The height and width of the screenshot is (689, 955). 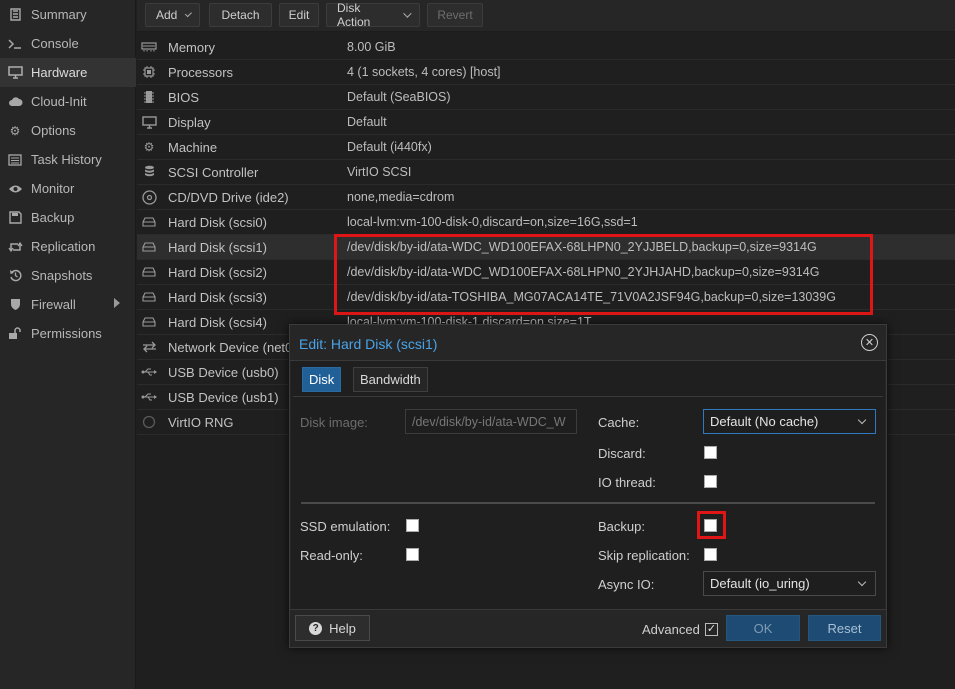 I want to click on detach-button: Detach, so click(x=240, y=15).